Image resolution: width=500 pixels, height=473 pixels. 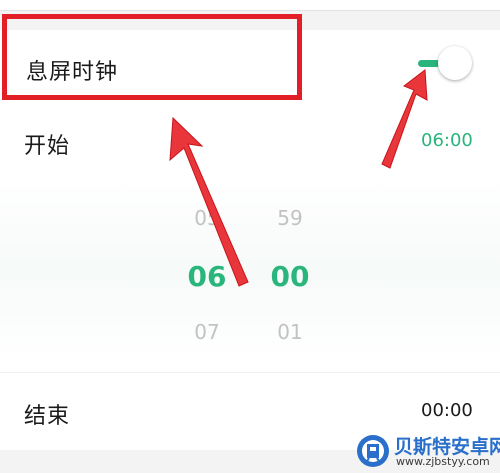 What do you see at coordinates (47, 146) in the screenshot?
I see `start-label: 开始` at bounding box center [47, 146].